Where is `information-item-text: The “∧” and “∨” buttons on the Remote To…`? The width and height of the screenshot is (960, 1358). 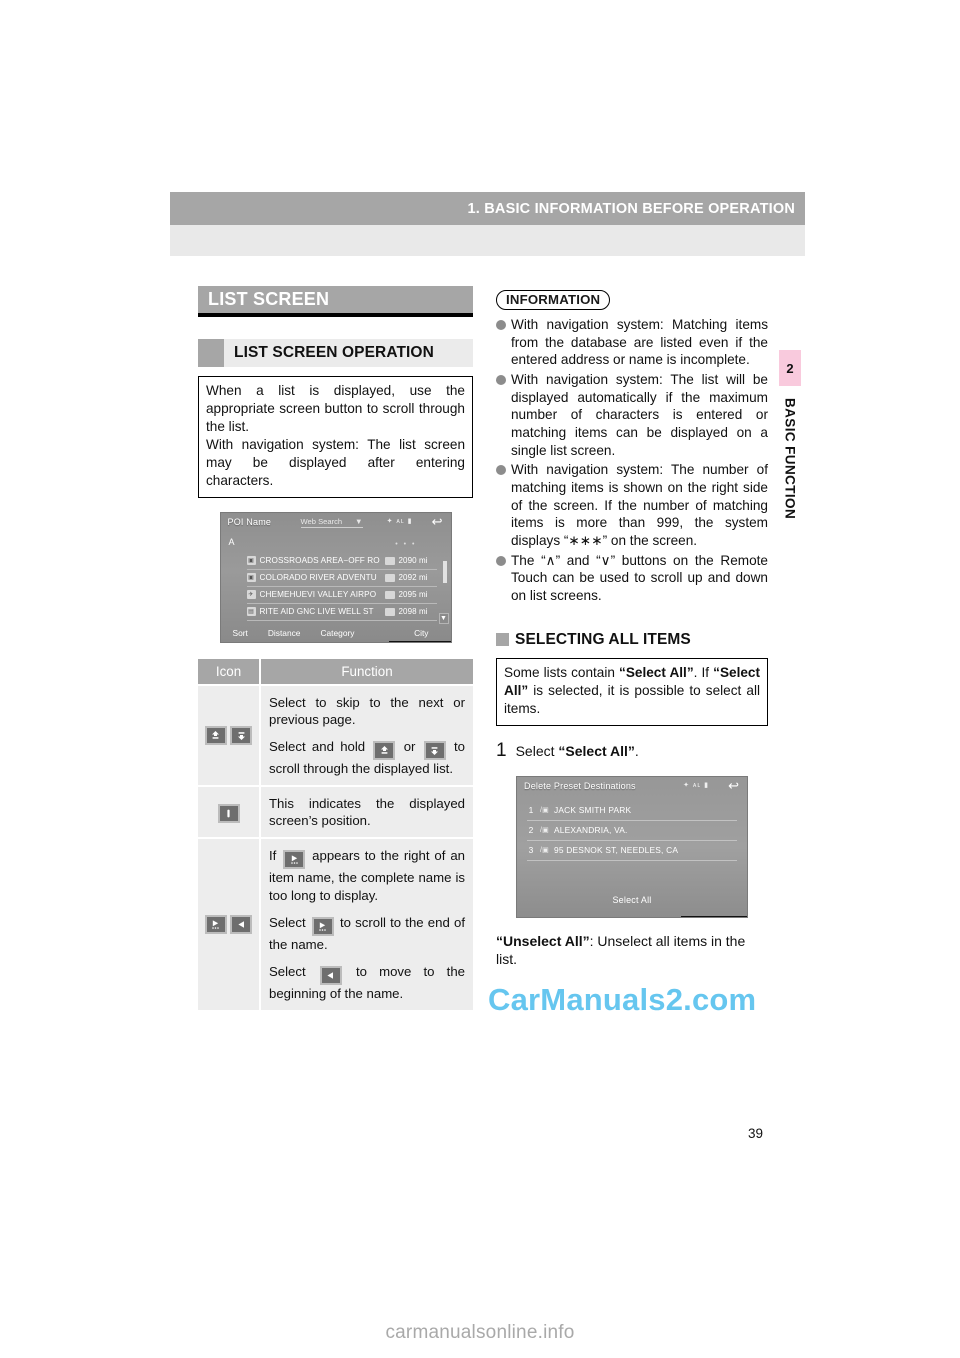 information-item-text: The “∧” and “∨” buttons on the Remote To… is located at coordinates (639, 578).